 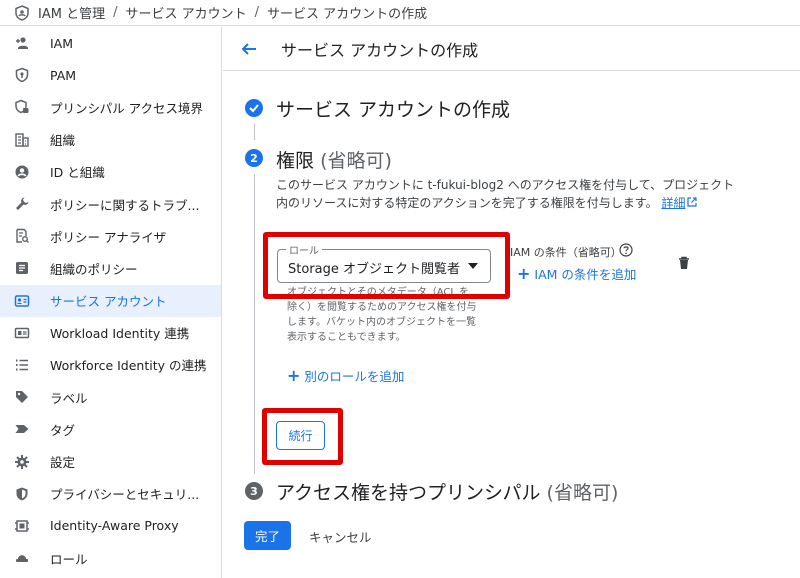 I want to click on person-add-icon, so click(x=22, y=43).